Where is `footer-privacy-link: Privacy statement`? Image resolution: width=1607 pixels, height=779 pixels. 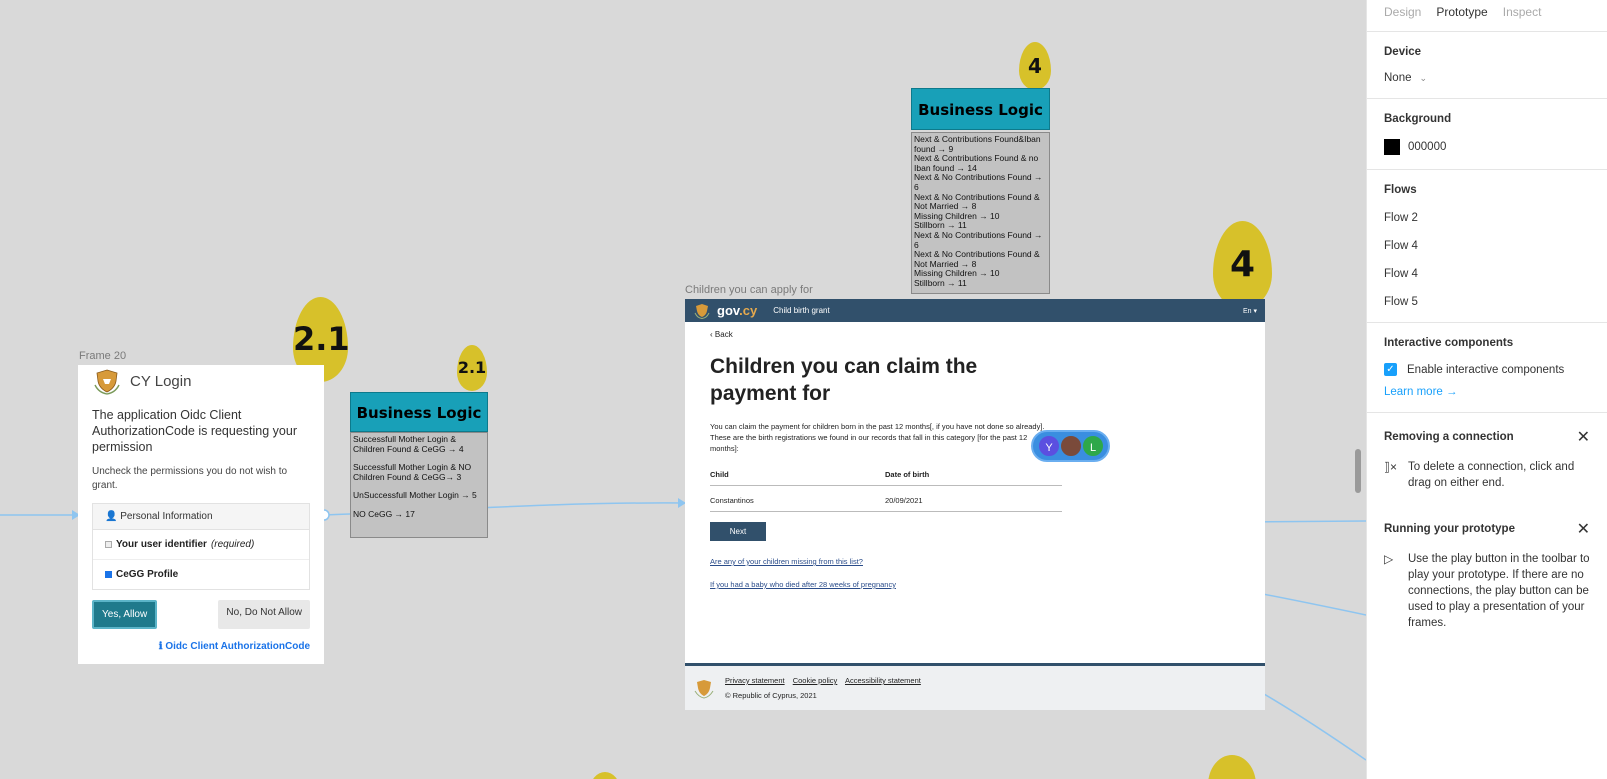
footer-privacy-link: Privacy statement is located at coordinates (755, 680).